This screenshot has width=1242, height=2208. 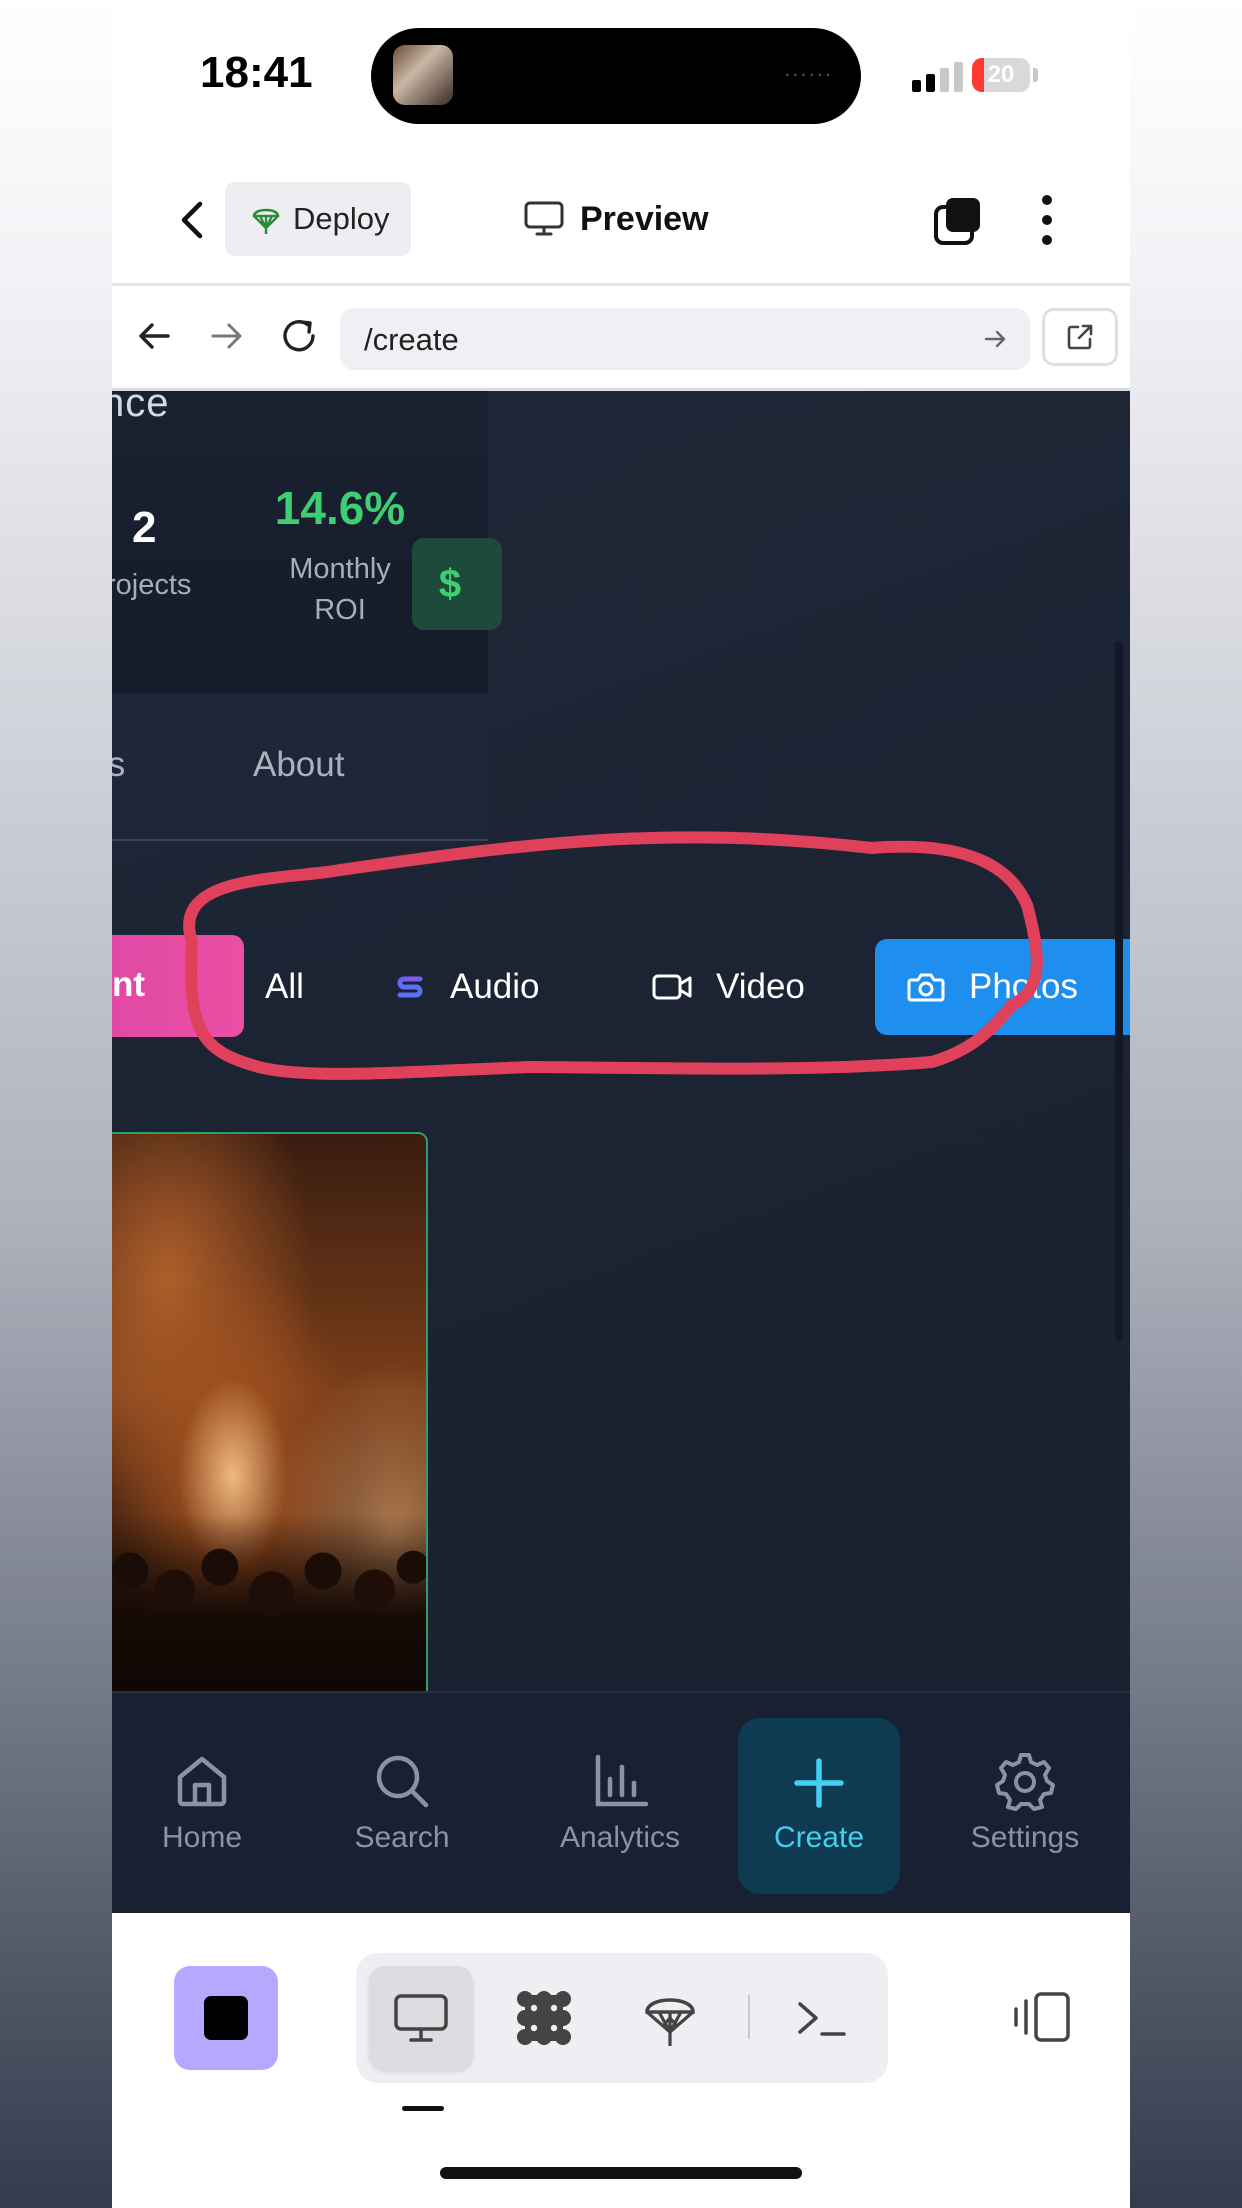 I want to click on app-bottom-nav: Home Search Analytics Create Settings, so click(x=621, y=1802).